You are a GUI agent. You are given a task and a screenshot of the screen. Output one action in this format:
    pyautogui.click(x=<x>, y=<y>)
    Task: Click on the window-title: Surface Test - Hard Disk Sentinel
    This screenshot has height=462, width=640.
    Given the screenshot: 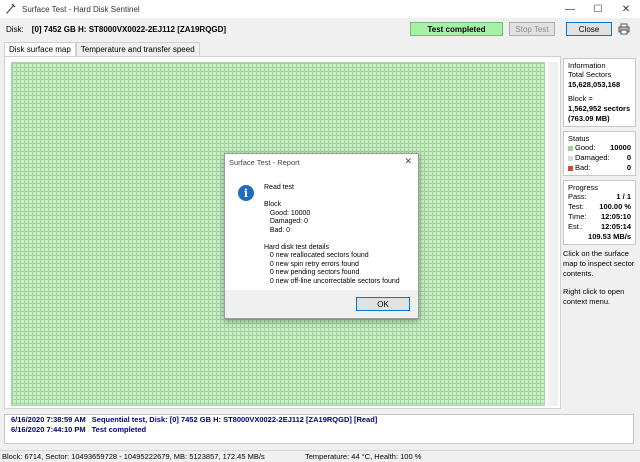 What is the action you would take?
    pyautogui.click(x=81, y=9)
    